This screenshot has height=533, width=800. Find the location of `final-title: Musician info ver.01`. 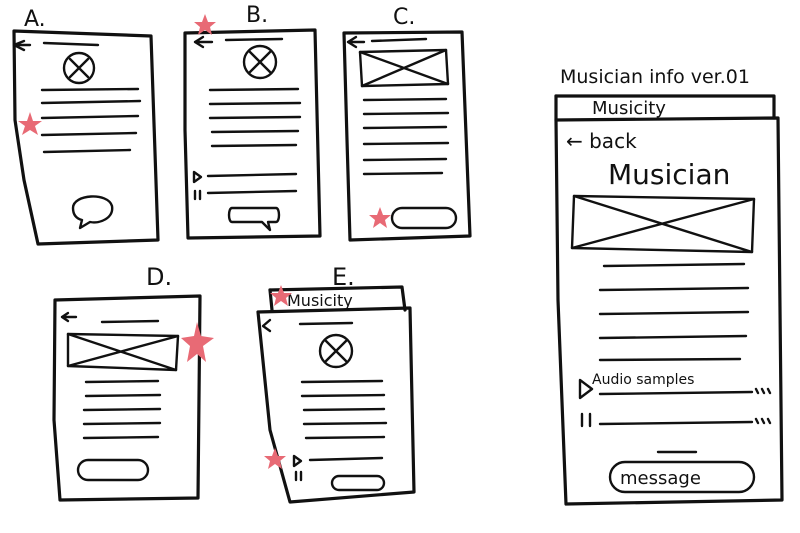

final-title: Musician info ver.01 is located at coordinates (655, 77).